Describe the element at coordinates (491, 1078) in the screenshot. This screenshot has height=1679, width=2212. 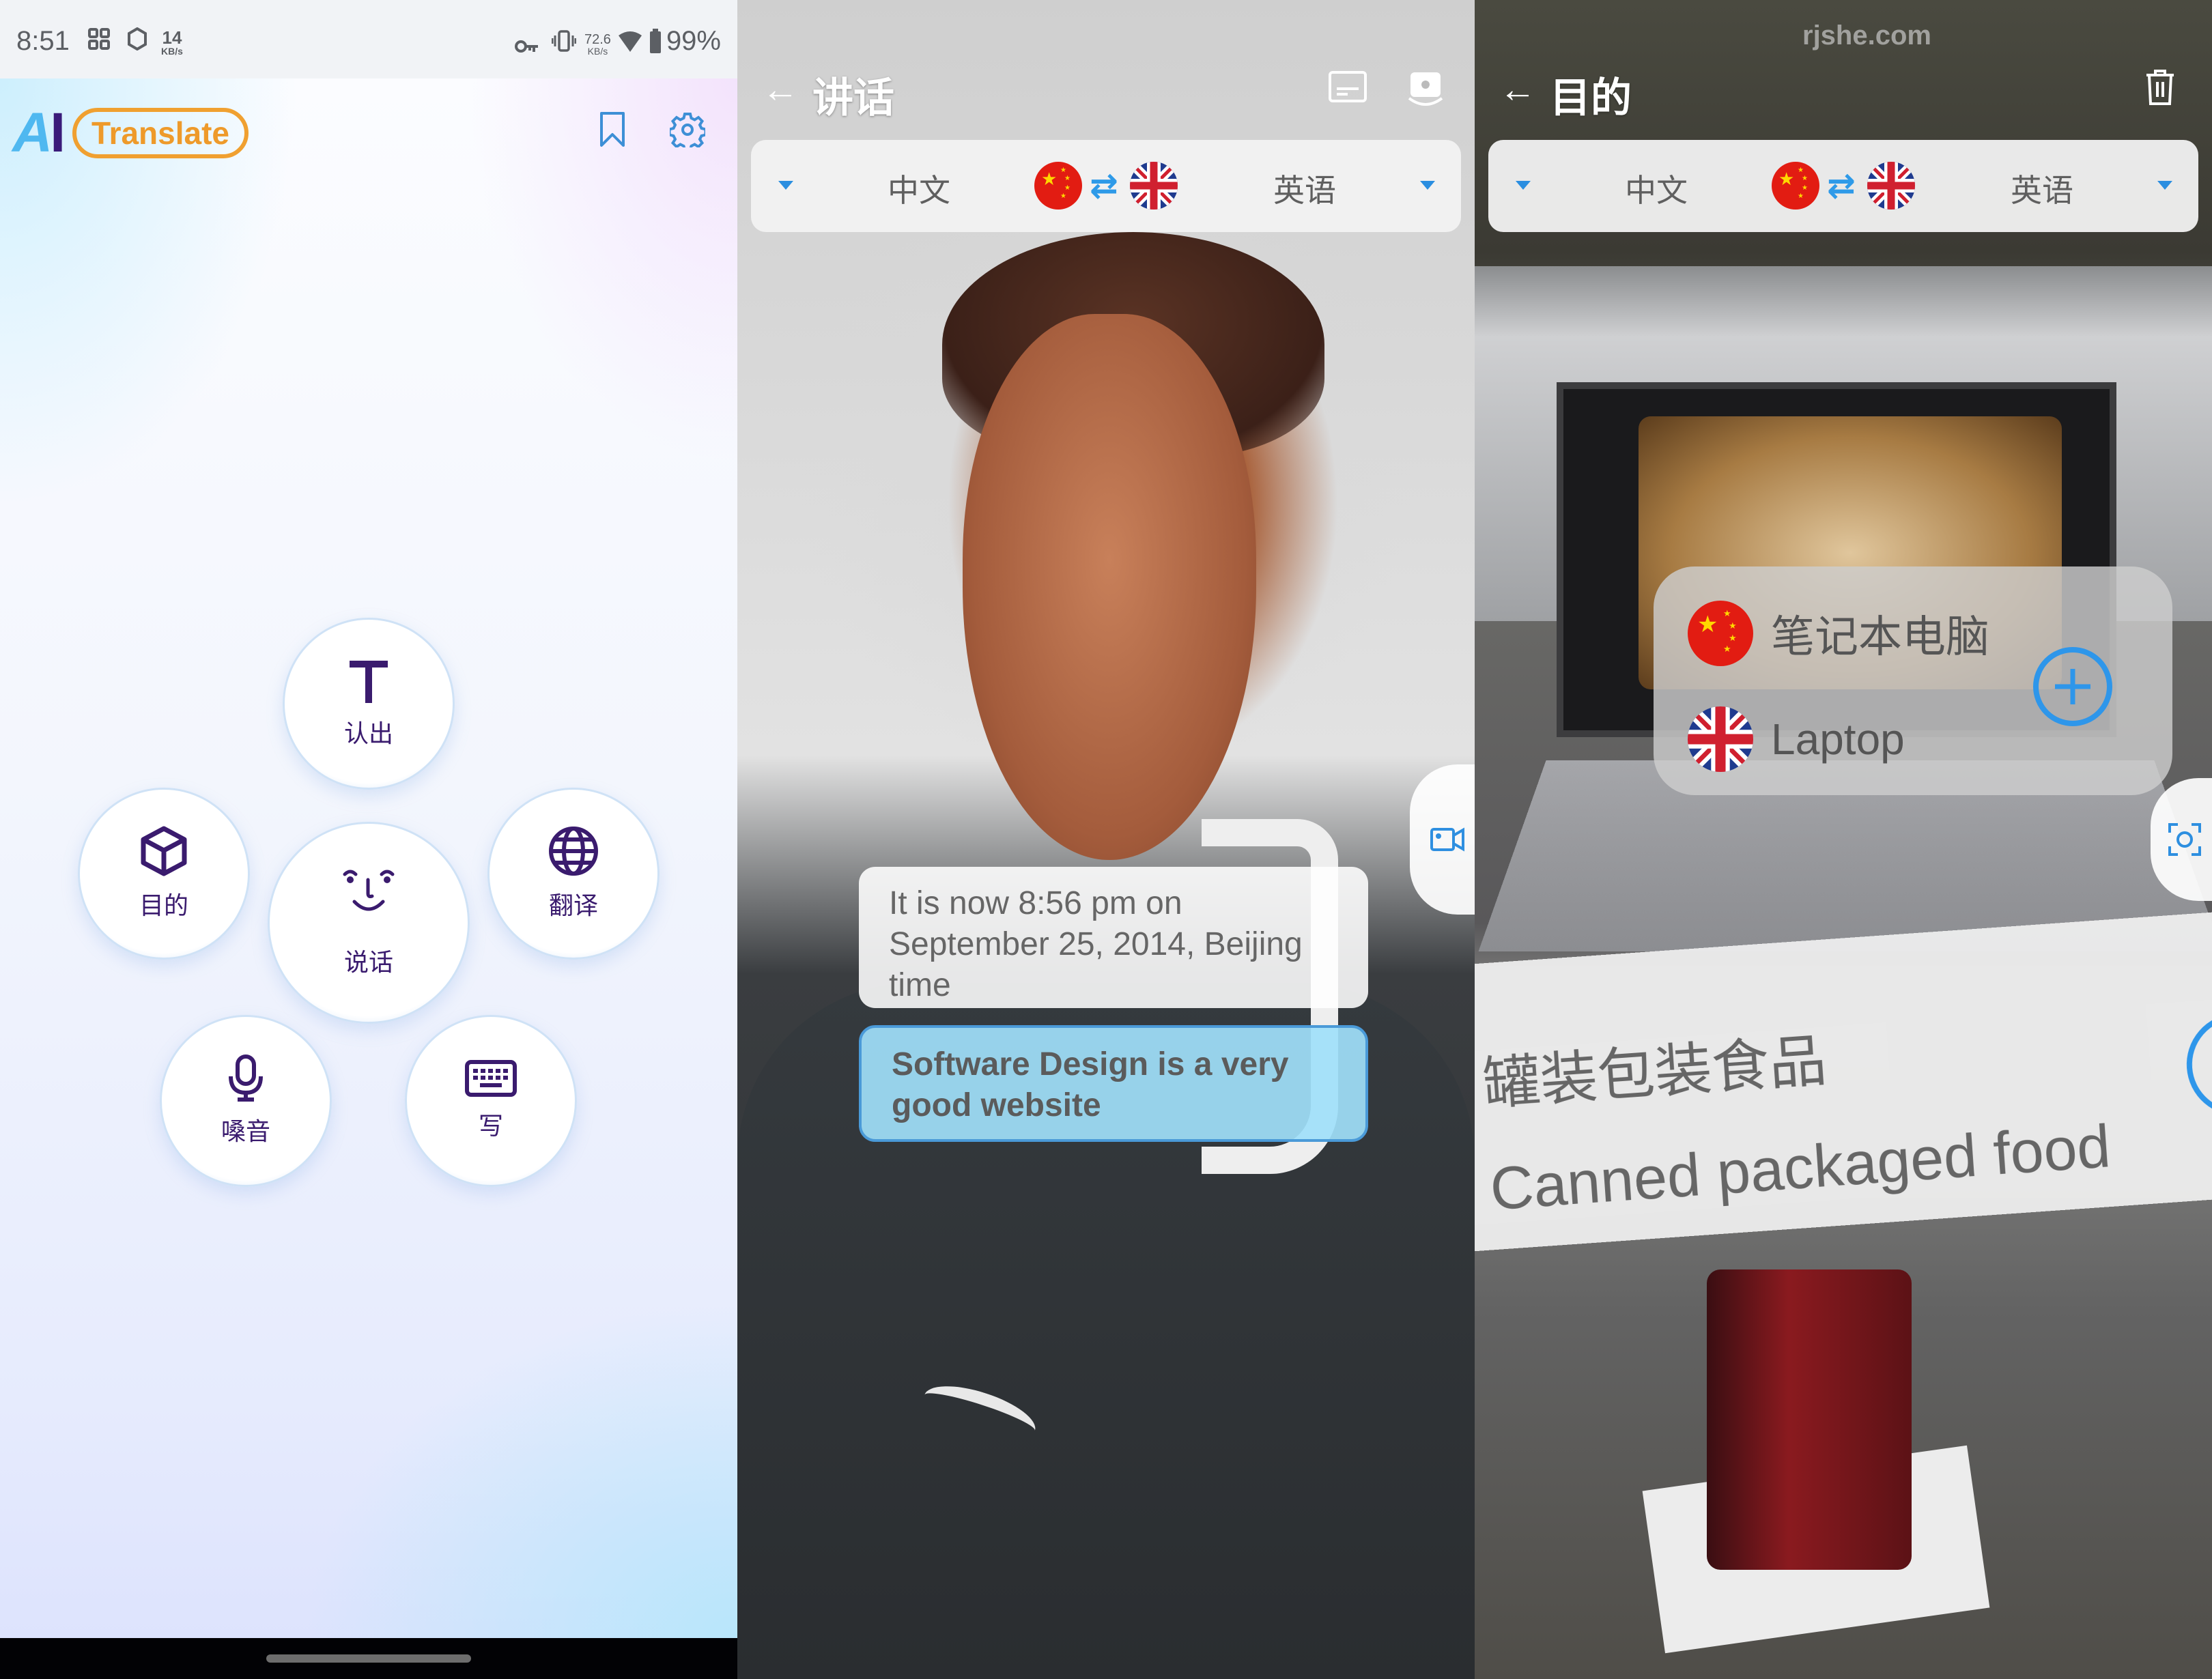
I see `keyboard-icon` at that location.